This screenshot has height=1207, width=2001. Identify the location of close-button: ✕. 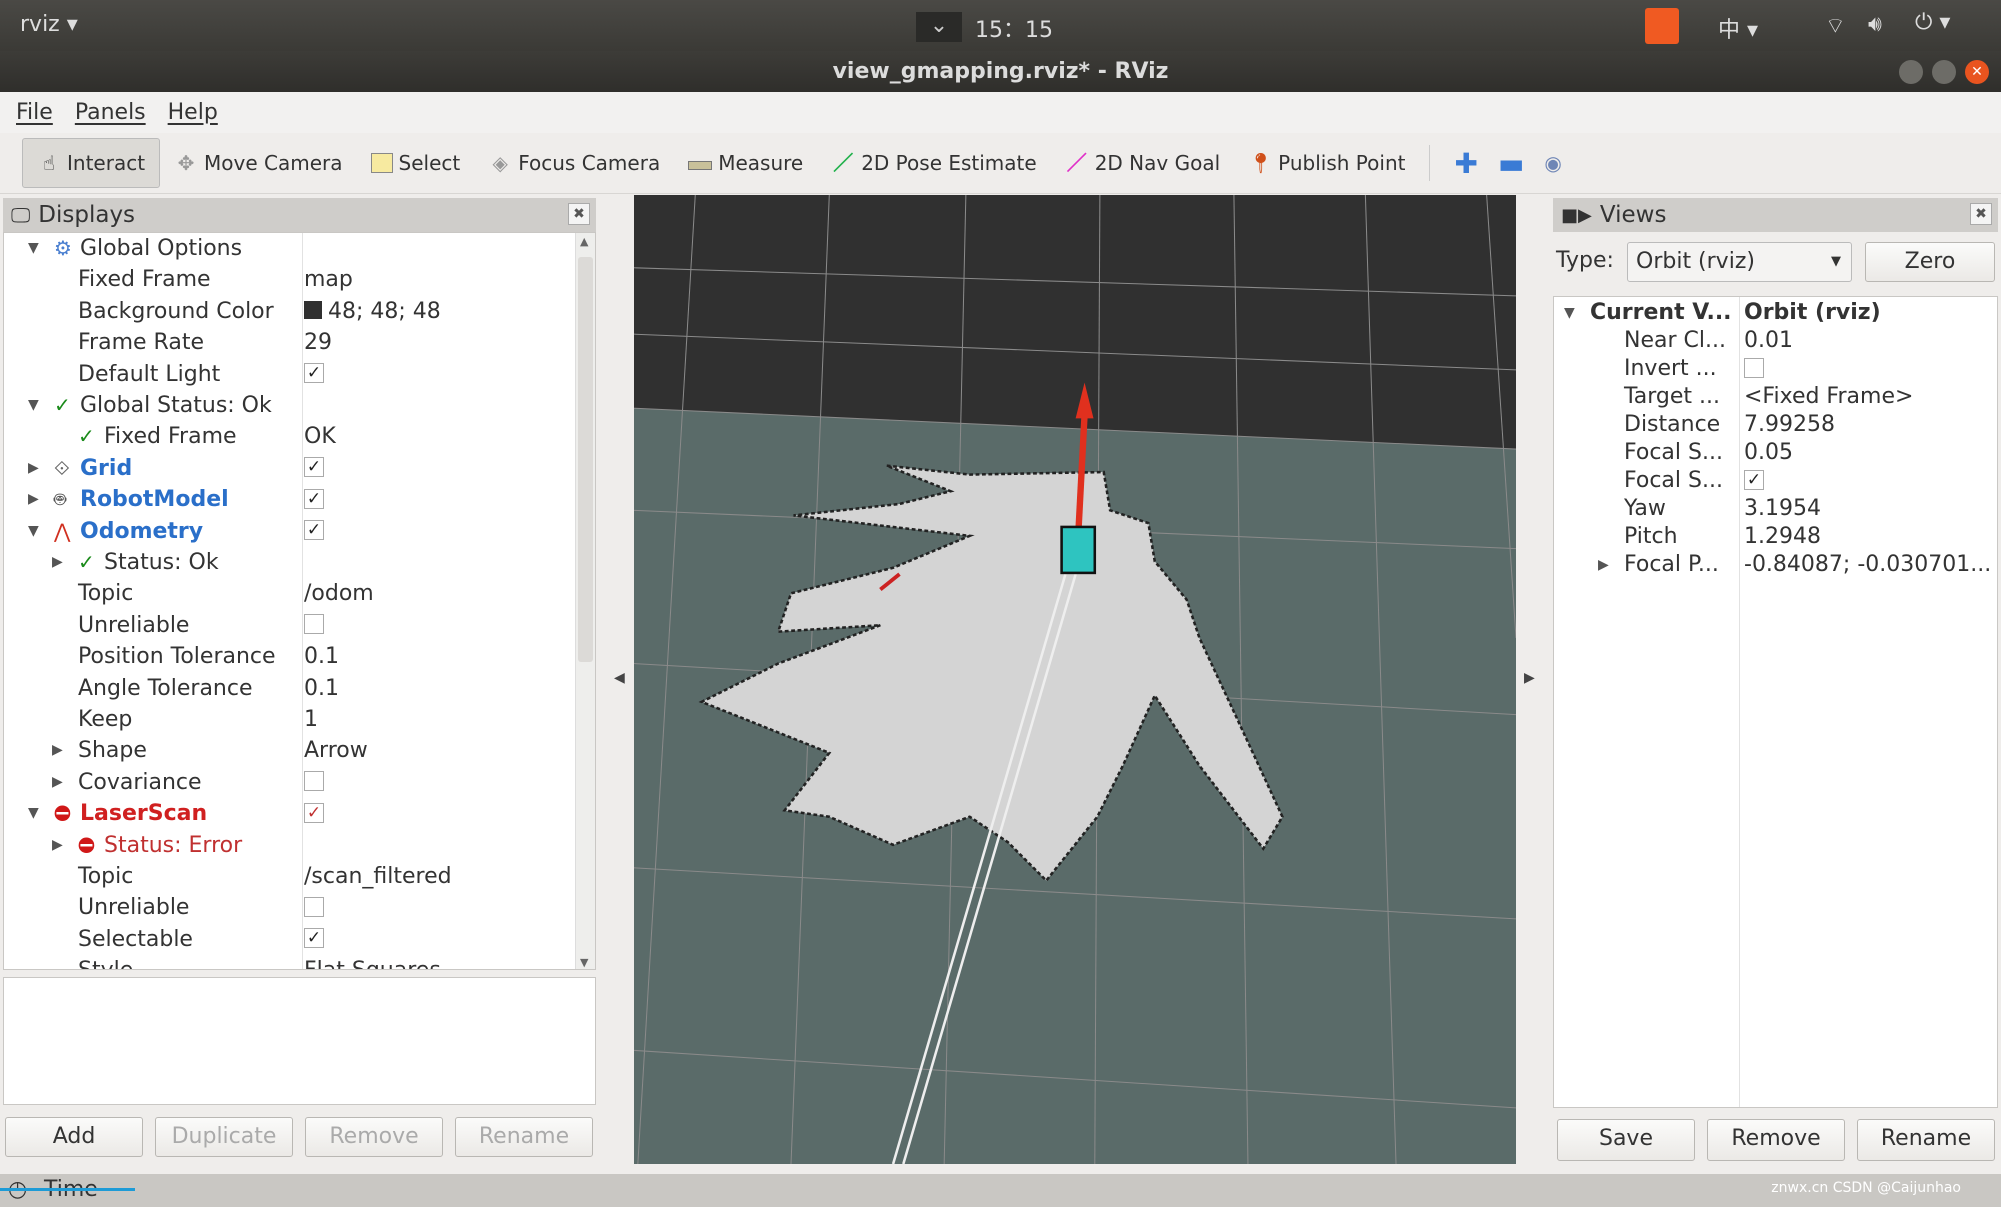
(1977, 72).